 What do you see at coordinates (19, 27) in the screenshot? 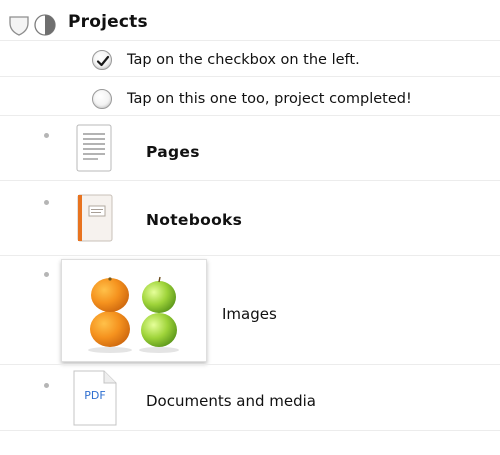
I see `shield-icon` at bounding box center [19, 27].